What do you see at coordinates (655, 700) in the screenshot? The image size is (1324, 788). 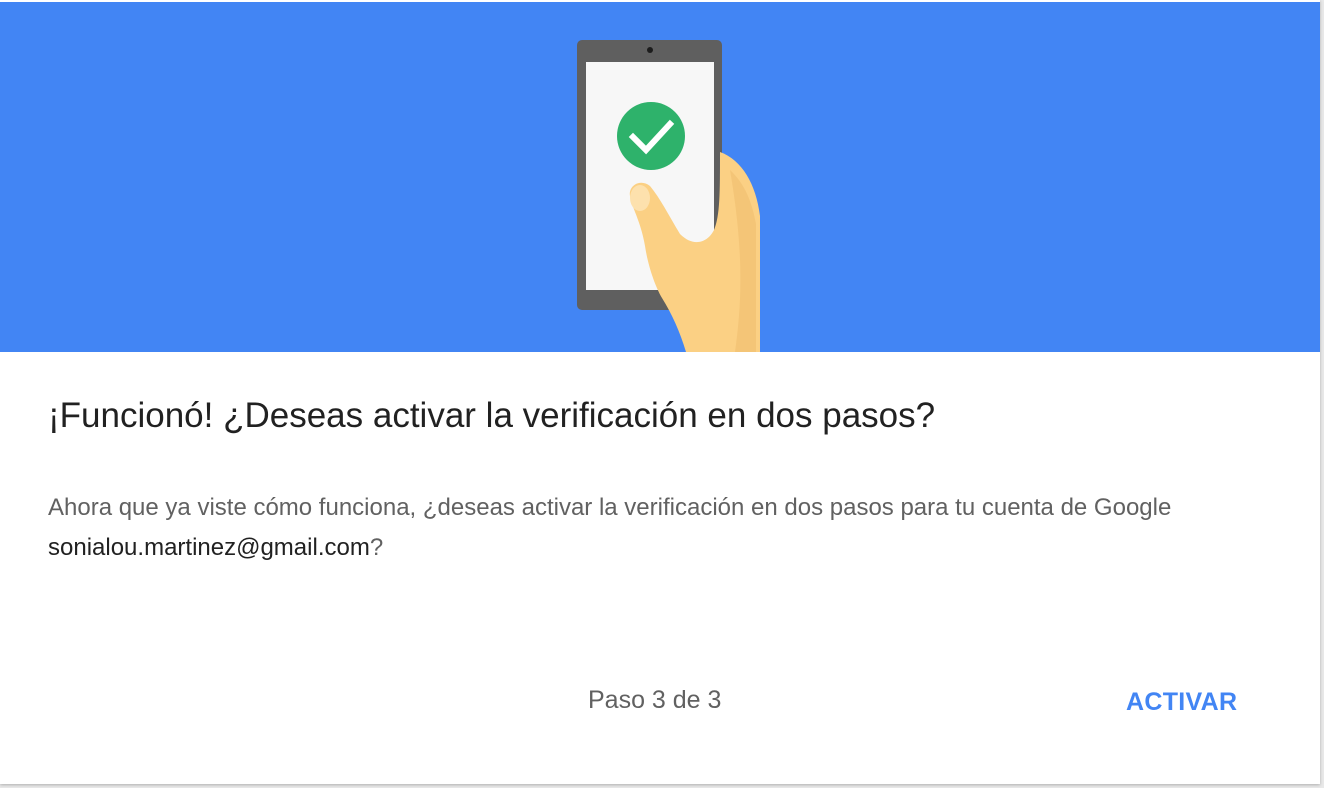 I see `step-indicator: Paso 3 de 3` at bounding box center [655, 700].